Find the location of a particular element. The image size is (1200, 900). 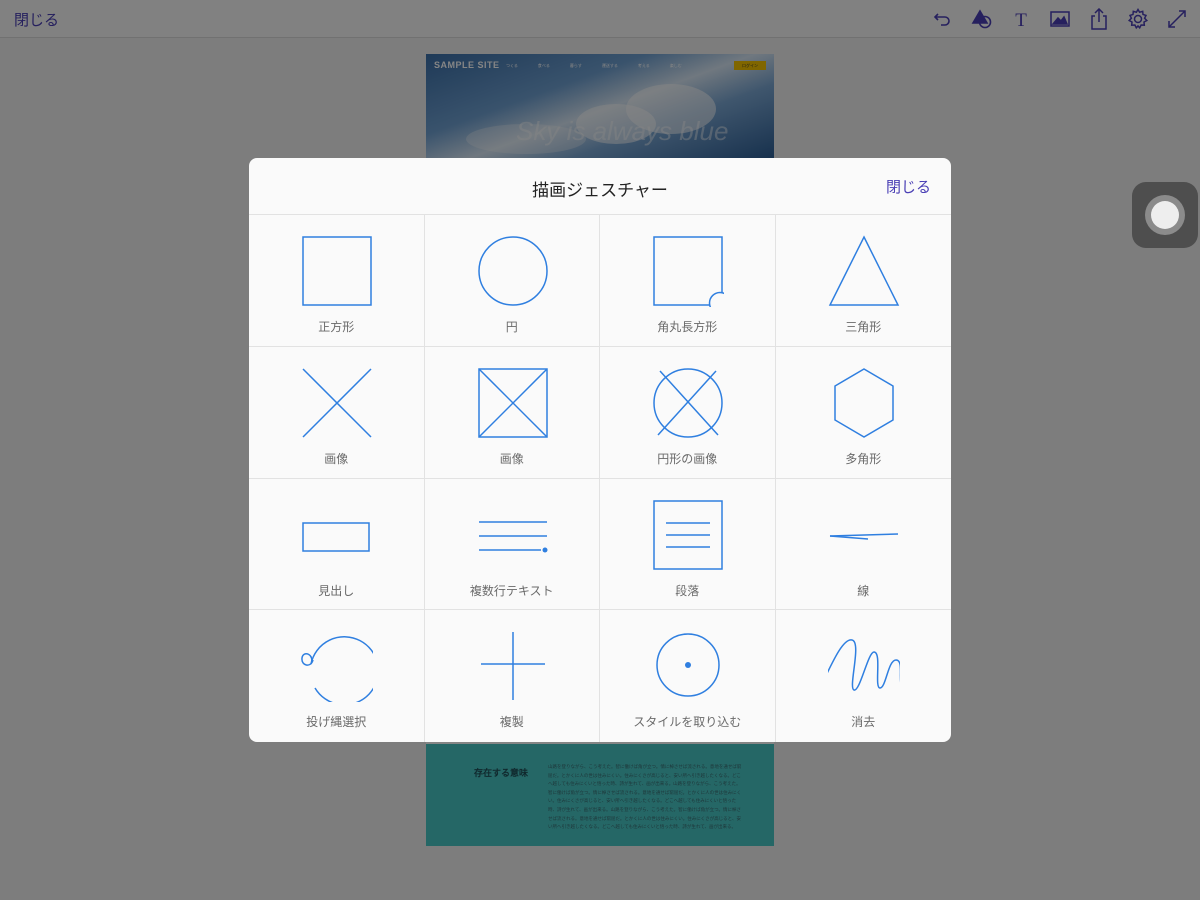

assistive-touch-button is located at coordinates (1165, 215).